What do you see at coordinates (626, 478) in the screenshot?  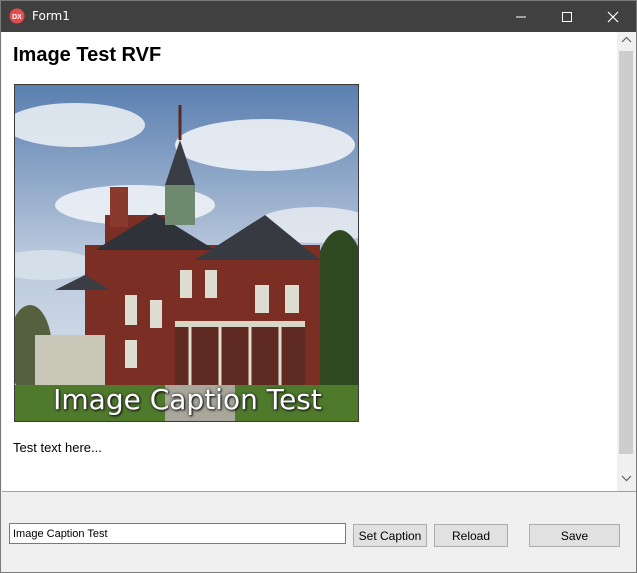 I see `scroll-down-icon` at bounding box center [626, 478].